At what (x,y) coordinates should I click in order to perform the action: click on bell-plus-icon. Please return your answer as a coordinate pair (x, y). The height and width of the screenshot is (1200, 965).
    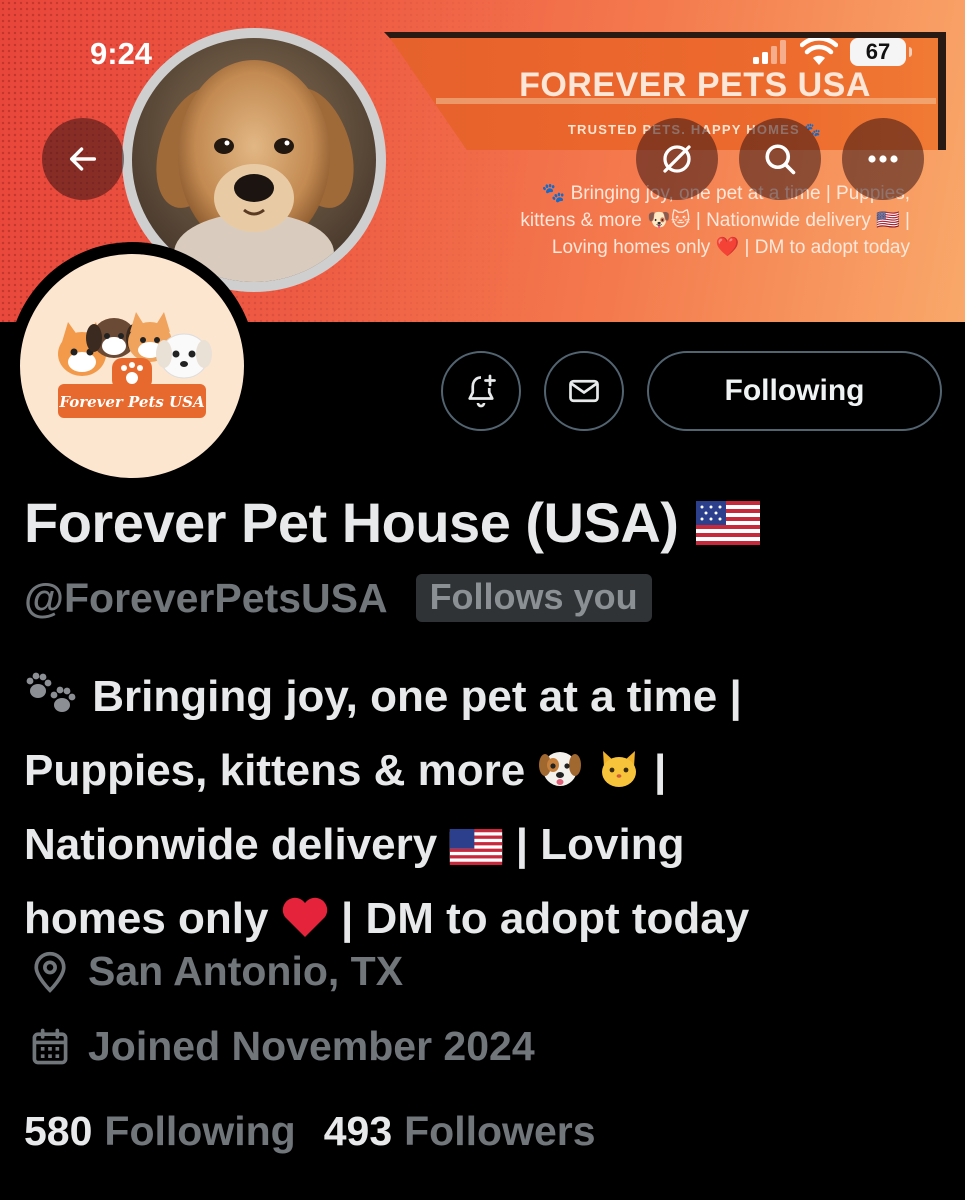
    Looking at the image, I should click on (482, 391).